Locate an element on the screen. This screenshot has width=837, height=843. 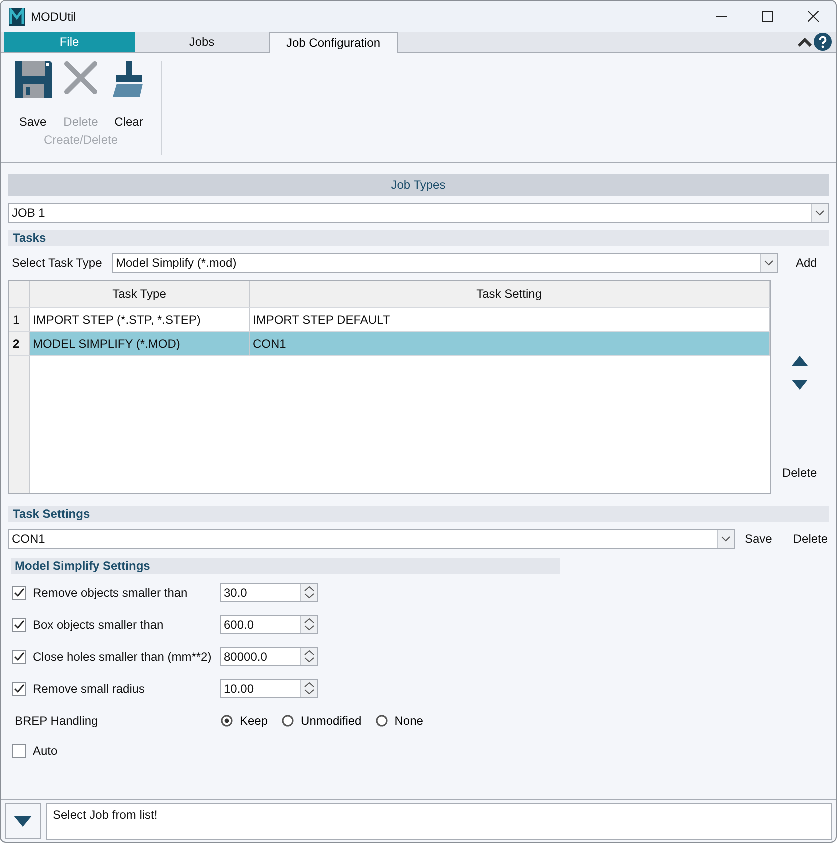
section-header: Job Types is located at coordinates (418, 185).